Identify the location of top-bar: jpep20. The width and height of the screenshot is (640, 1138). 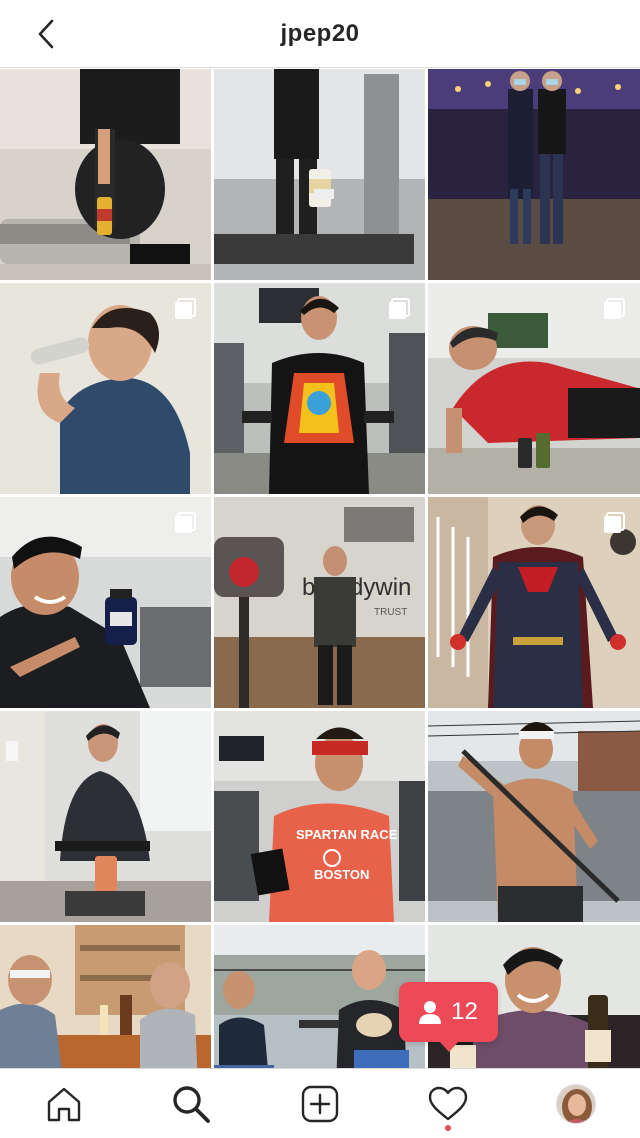
(320, 34).